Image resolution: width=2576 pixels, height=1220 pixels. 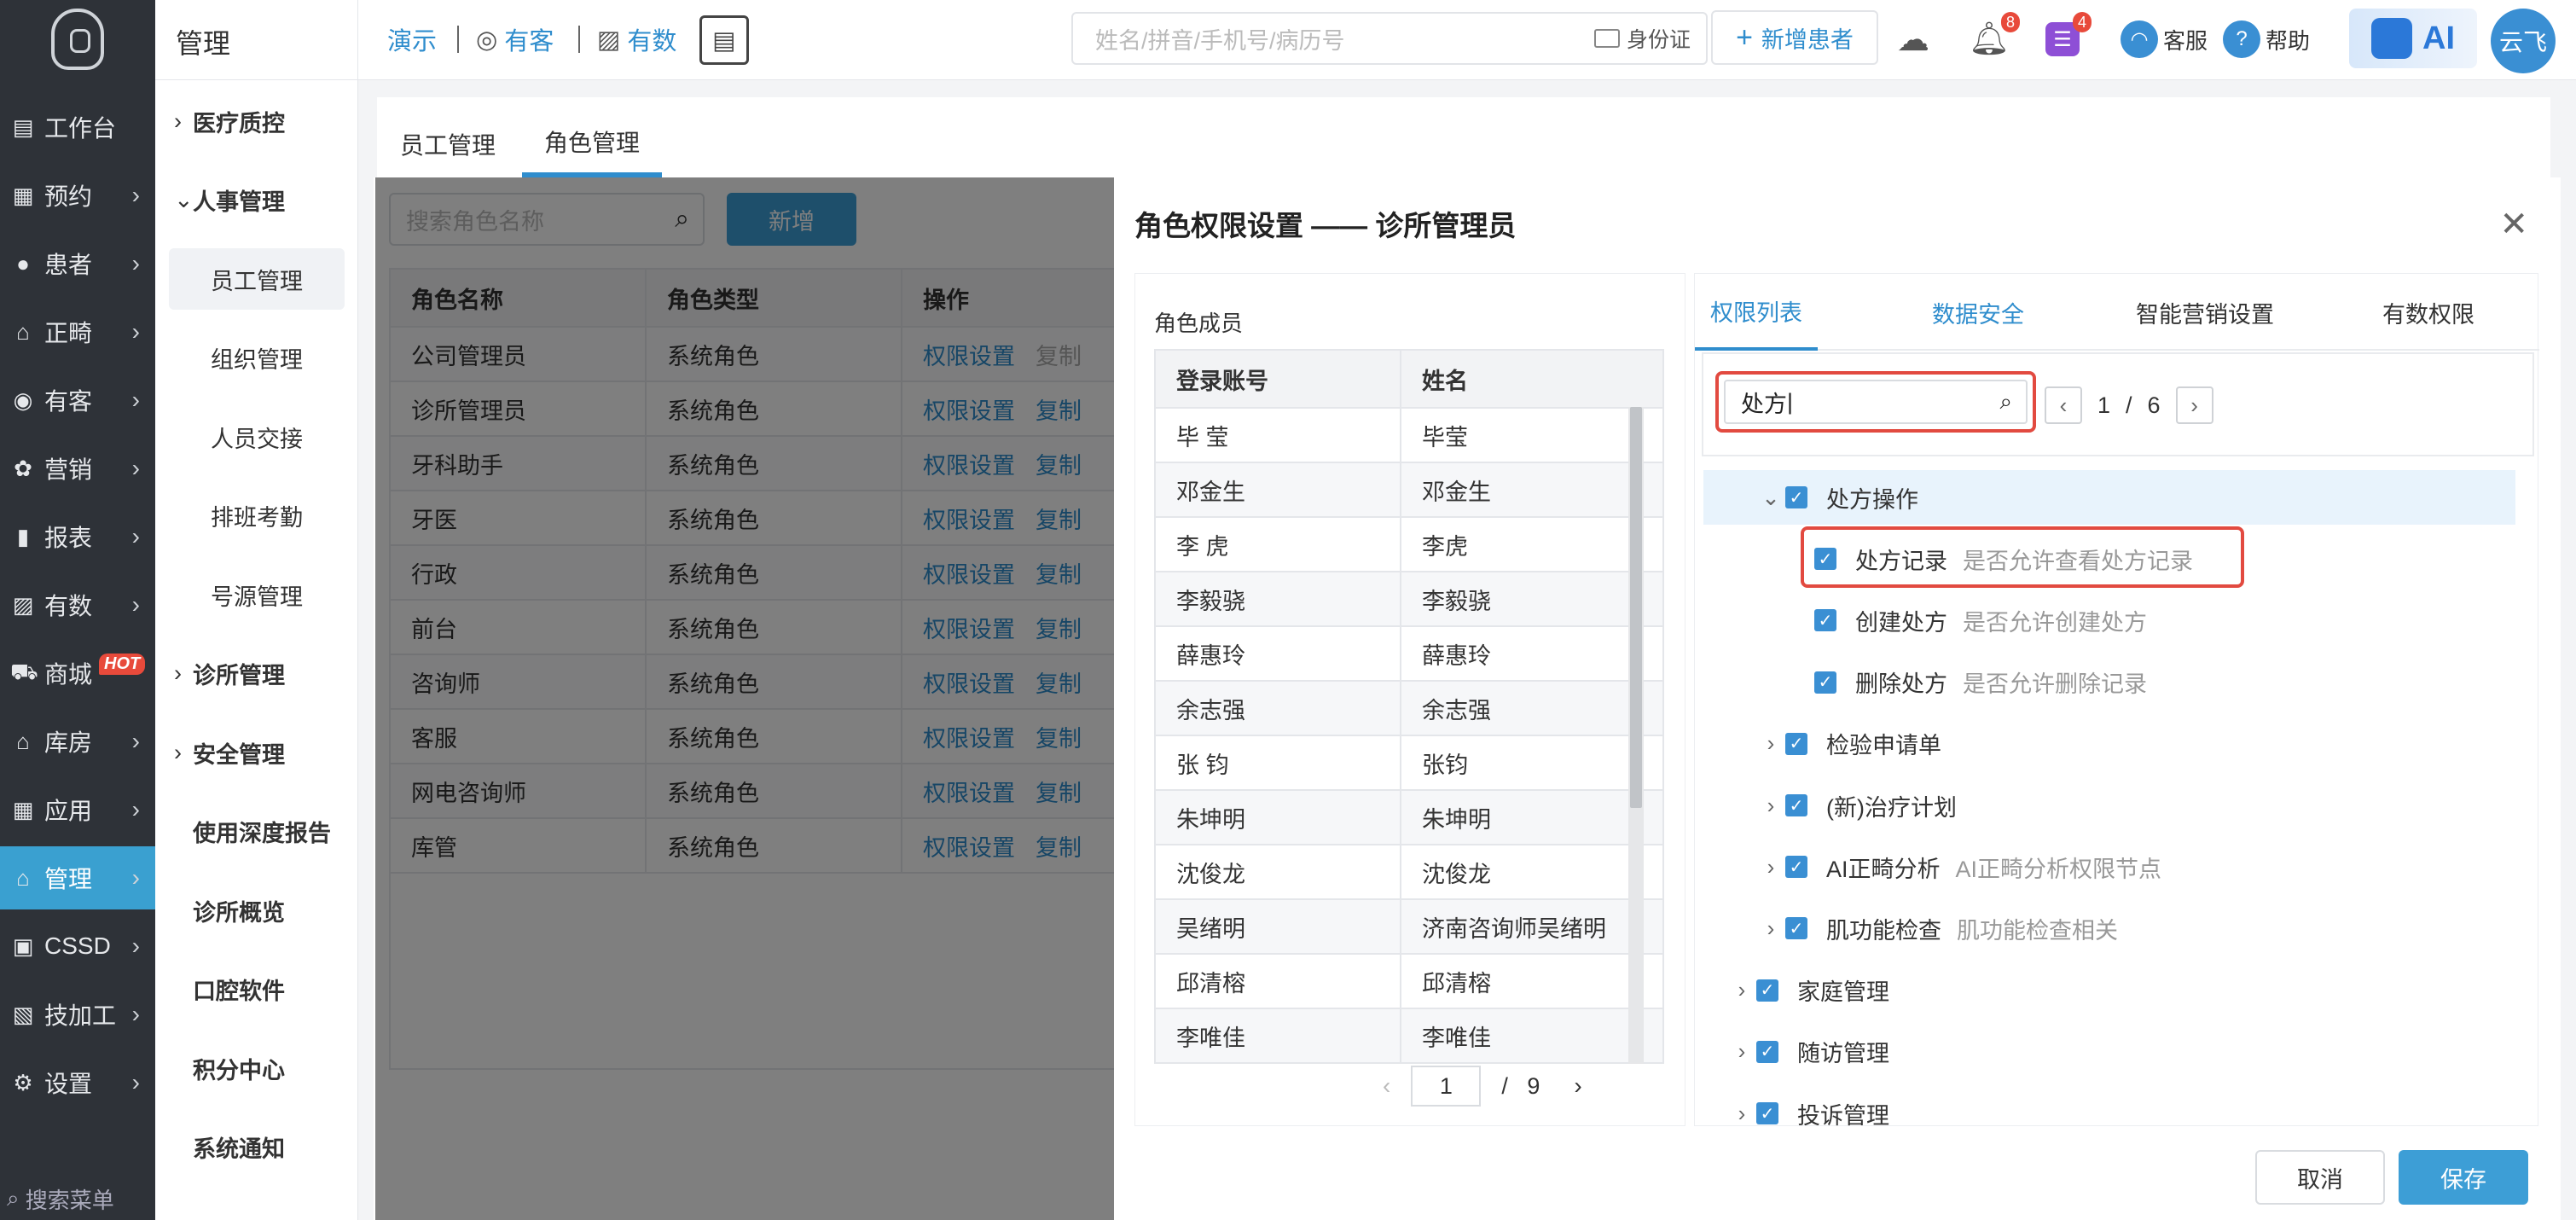 I want to click on nav-item: ◉ 有客 ›, so click(x=77, y=400).